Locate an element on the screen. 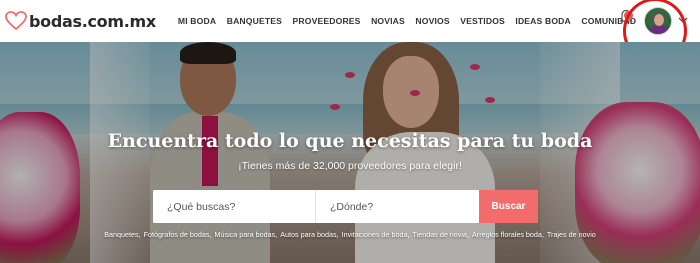 The width and height of the screenshot is (700, 263). site-logo: bodas.com.mx is located at coordinates (80, 21).